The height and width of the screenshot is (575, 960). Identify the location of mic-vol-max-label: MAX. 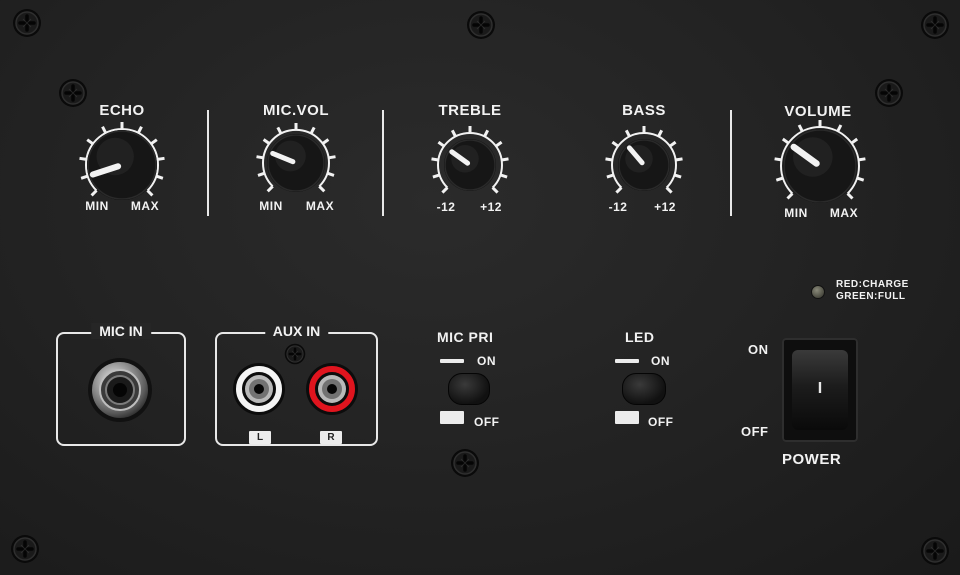
(320, 206).